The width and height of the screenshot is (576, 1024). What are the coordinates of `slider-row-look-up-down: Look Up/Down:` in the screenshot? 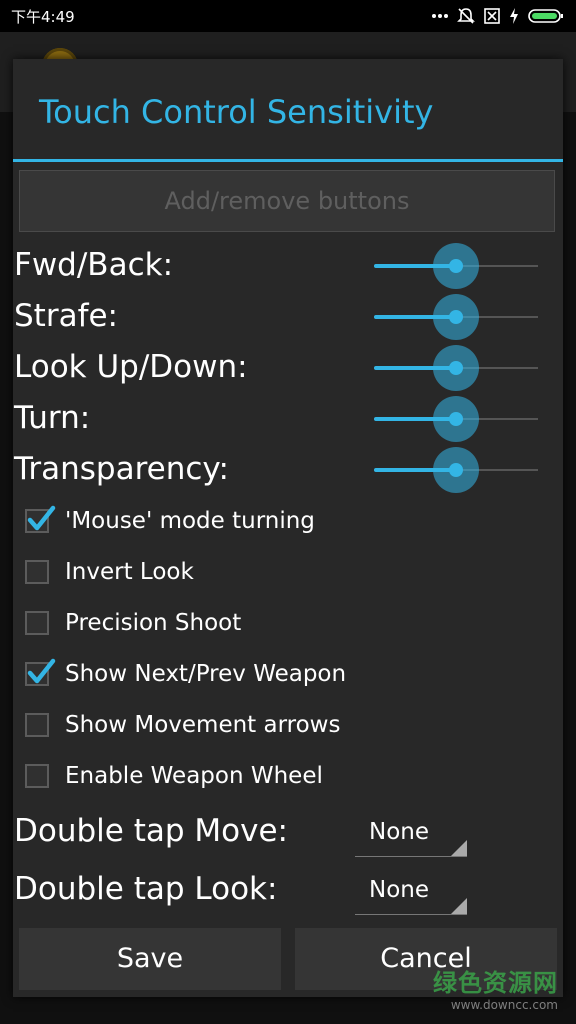 It's located at (288, 368).